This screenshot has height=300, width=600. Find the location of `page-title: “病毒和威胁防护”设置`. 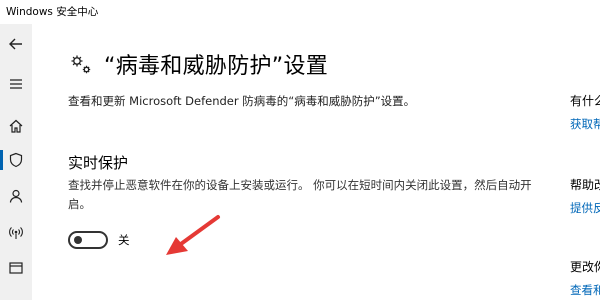

page-title: “病毒和威胁防护”设置 is located at coordinates (198, 64).